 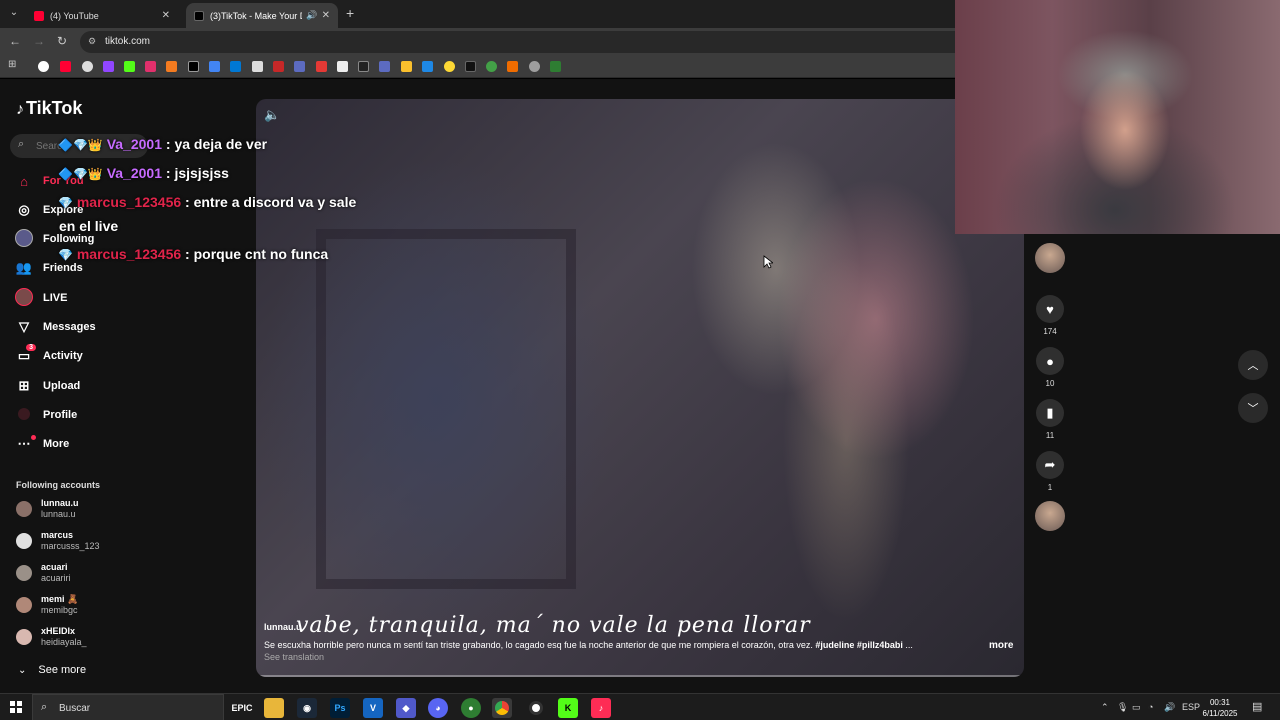 I want to click on video-progress-bar, so click(x=640, y=676).